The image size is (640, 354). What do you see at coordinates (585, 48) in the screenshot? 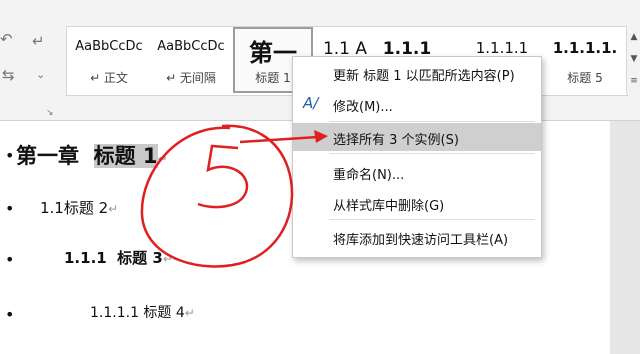
I see `style-sample: 1.1.1.1.` at bounding box center [585, 48].